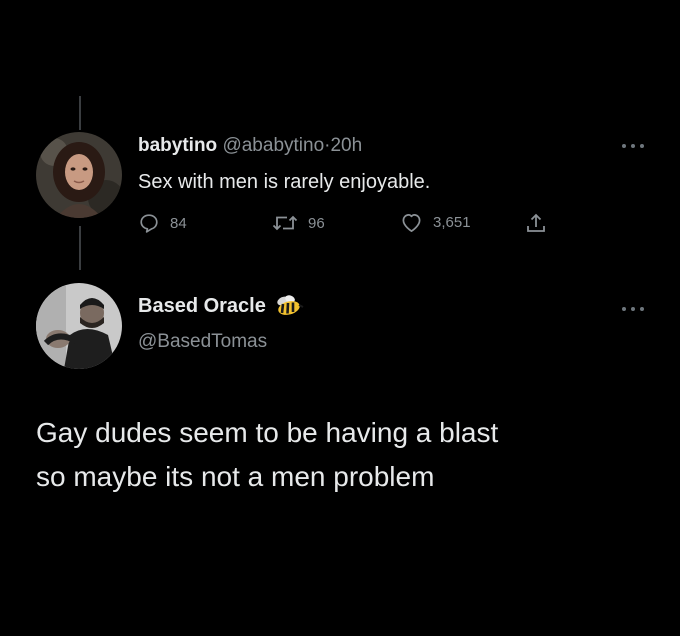  I want to click on share-action, so click(536, 223).